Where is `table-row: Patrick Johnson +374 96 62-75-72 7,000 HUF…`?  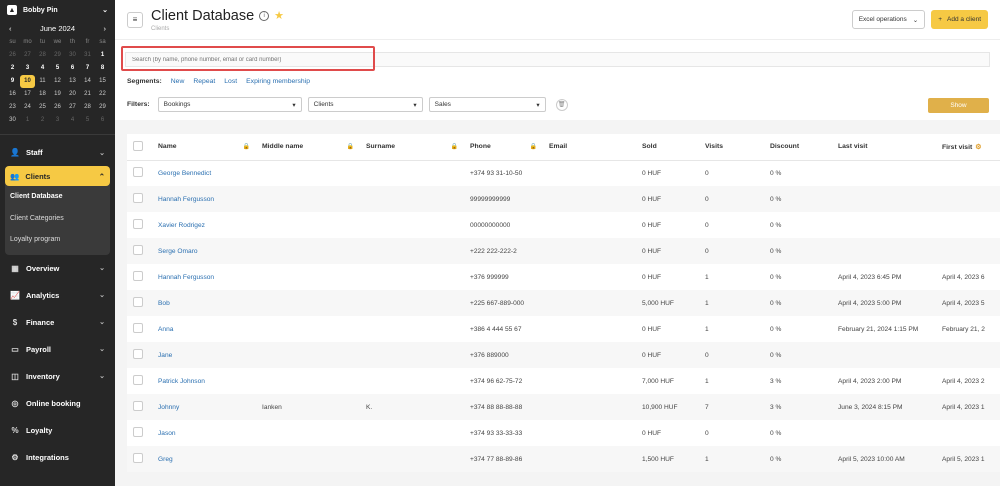 table-row: Patrick Johnson +374 96 62-75-72 7,000 HUF… is located at coordinates (563, 381).